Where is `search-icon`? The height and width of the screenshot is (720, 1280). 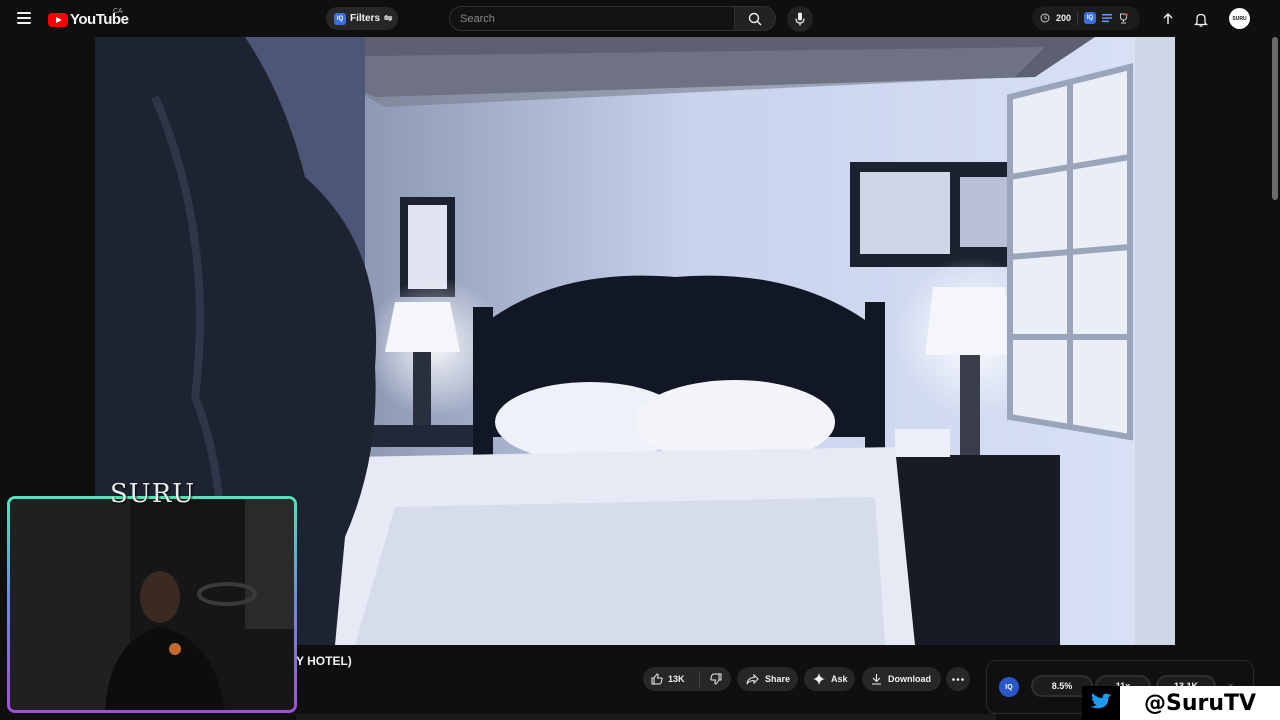 search-icon is located at coordinates (755, 18).